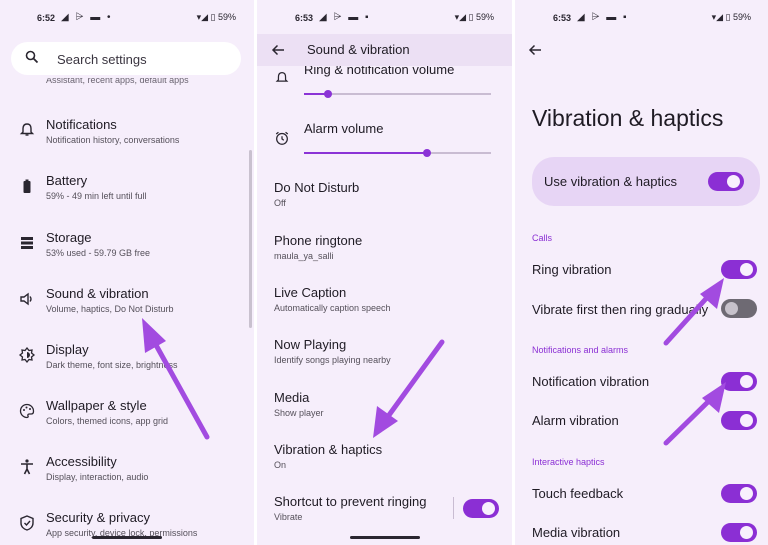  Describe the element at coordinates (332, 308) in the screenshot. I see `item-subtitle: Automatically caption speech` at that location.